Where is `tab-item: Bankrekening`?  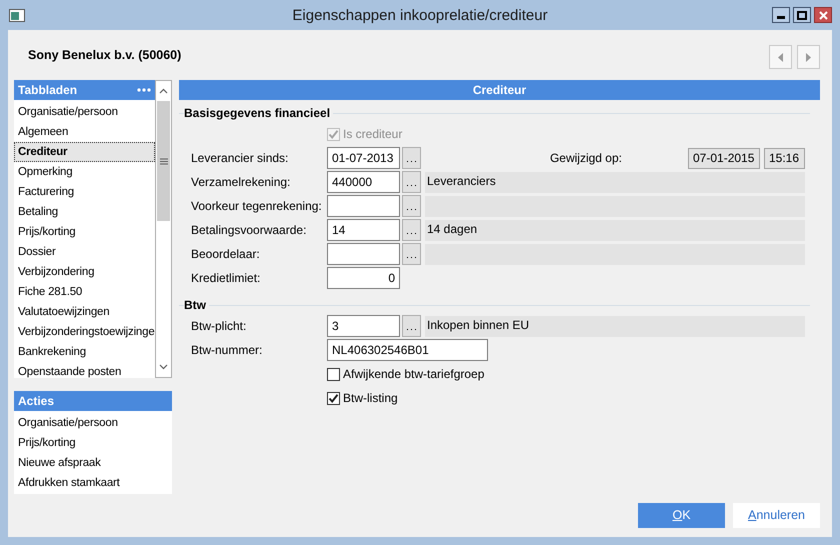 tab-item: Bankrekening is located at coordinates (84, 352).